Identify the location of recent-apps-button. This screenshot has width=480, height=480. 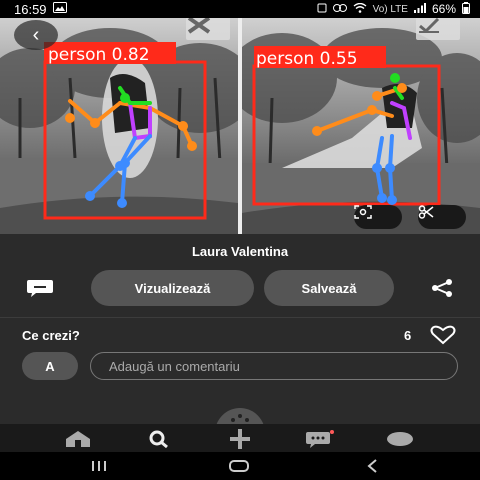
(99, 466).